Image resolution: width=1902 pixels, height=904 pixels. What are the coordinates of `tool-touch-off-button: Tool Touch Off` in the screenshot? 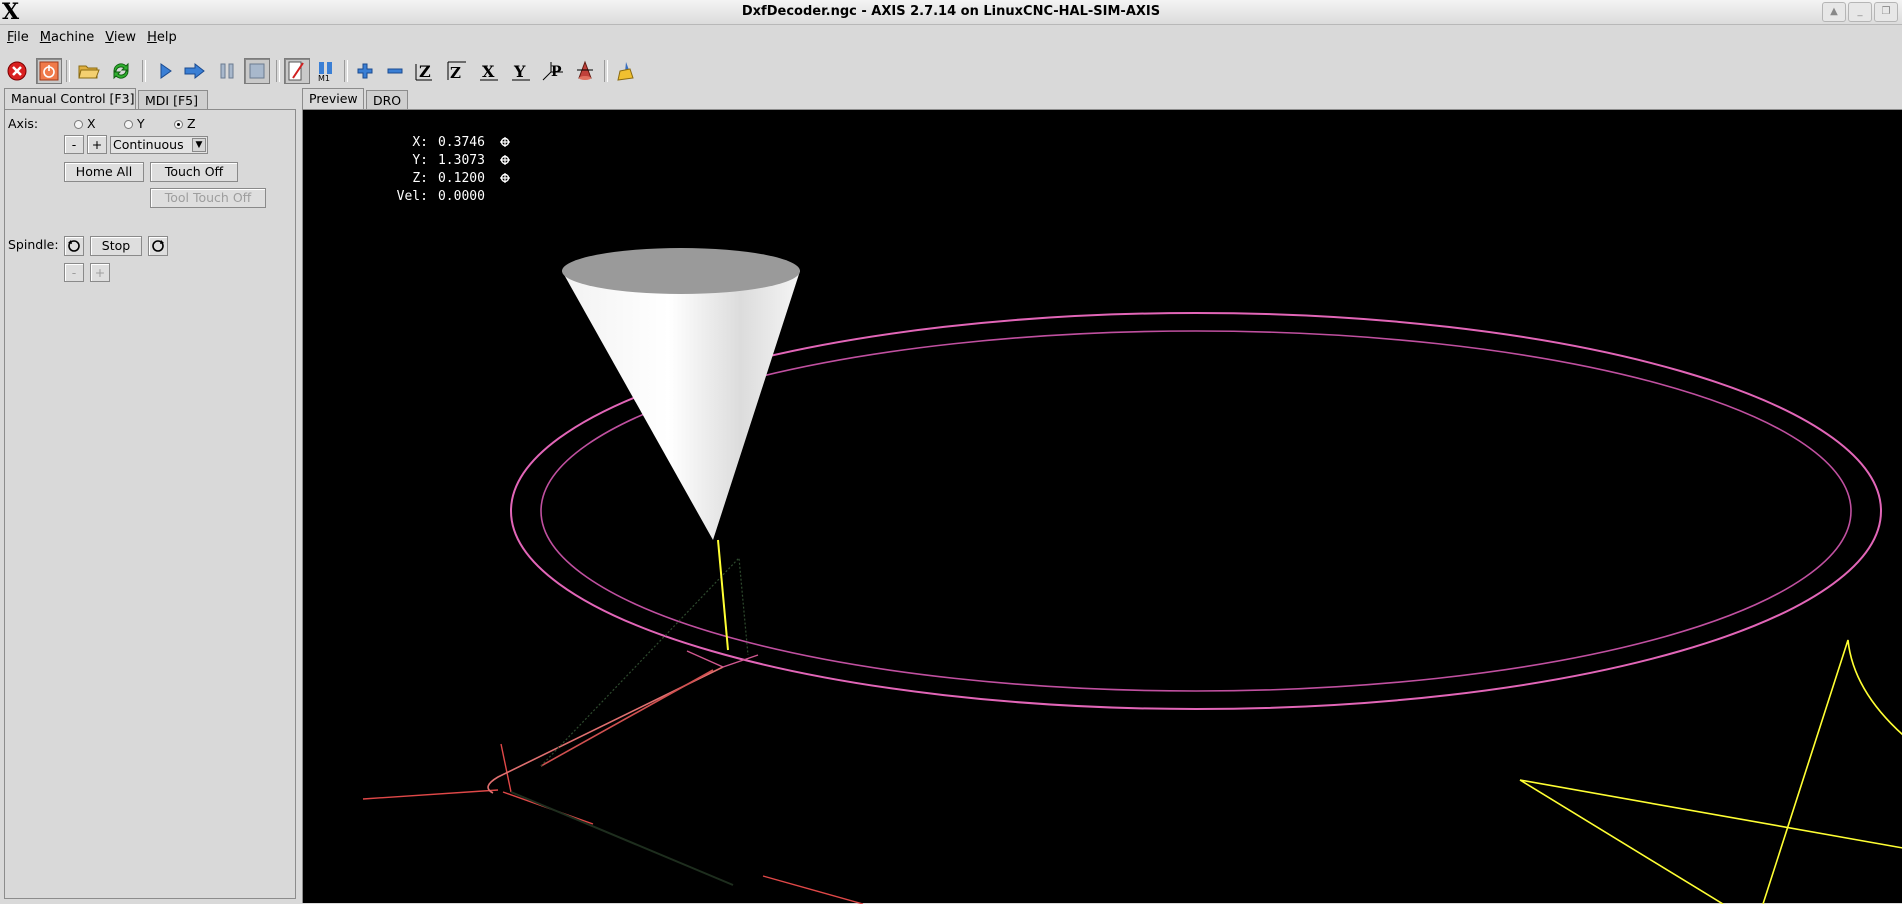 It's located at (208, 198).